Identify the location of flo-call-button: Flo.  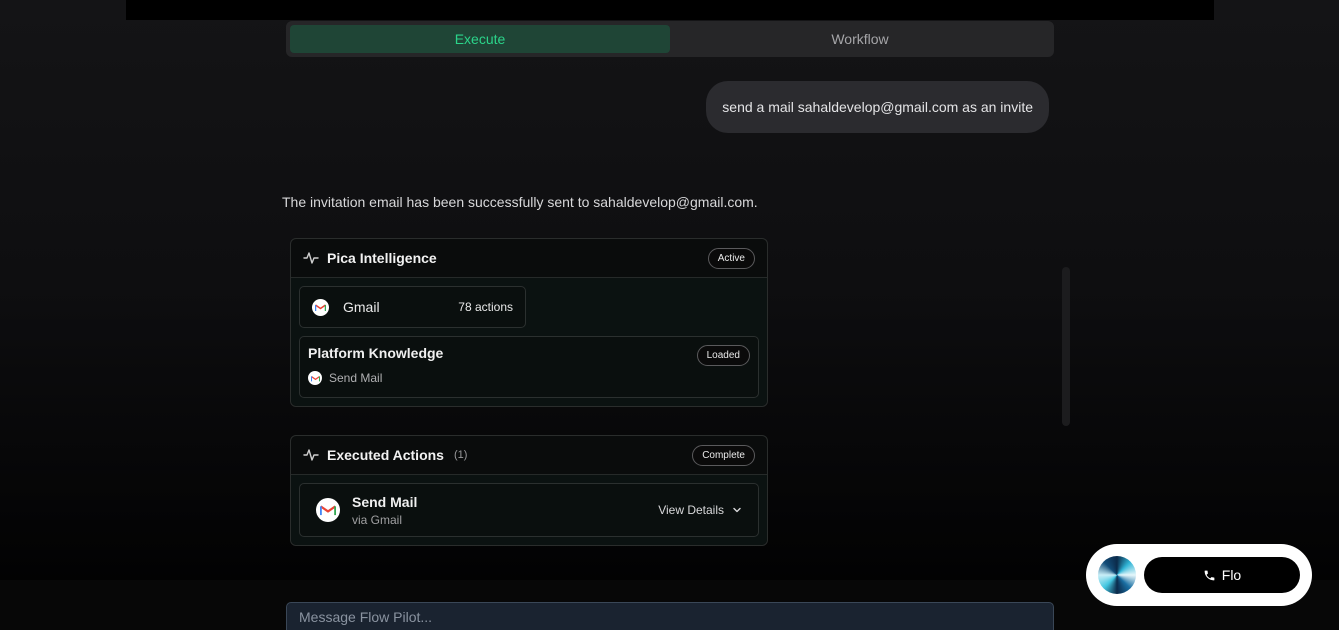
(1222, 575).